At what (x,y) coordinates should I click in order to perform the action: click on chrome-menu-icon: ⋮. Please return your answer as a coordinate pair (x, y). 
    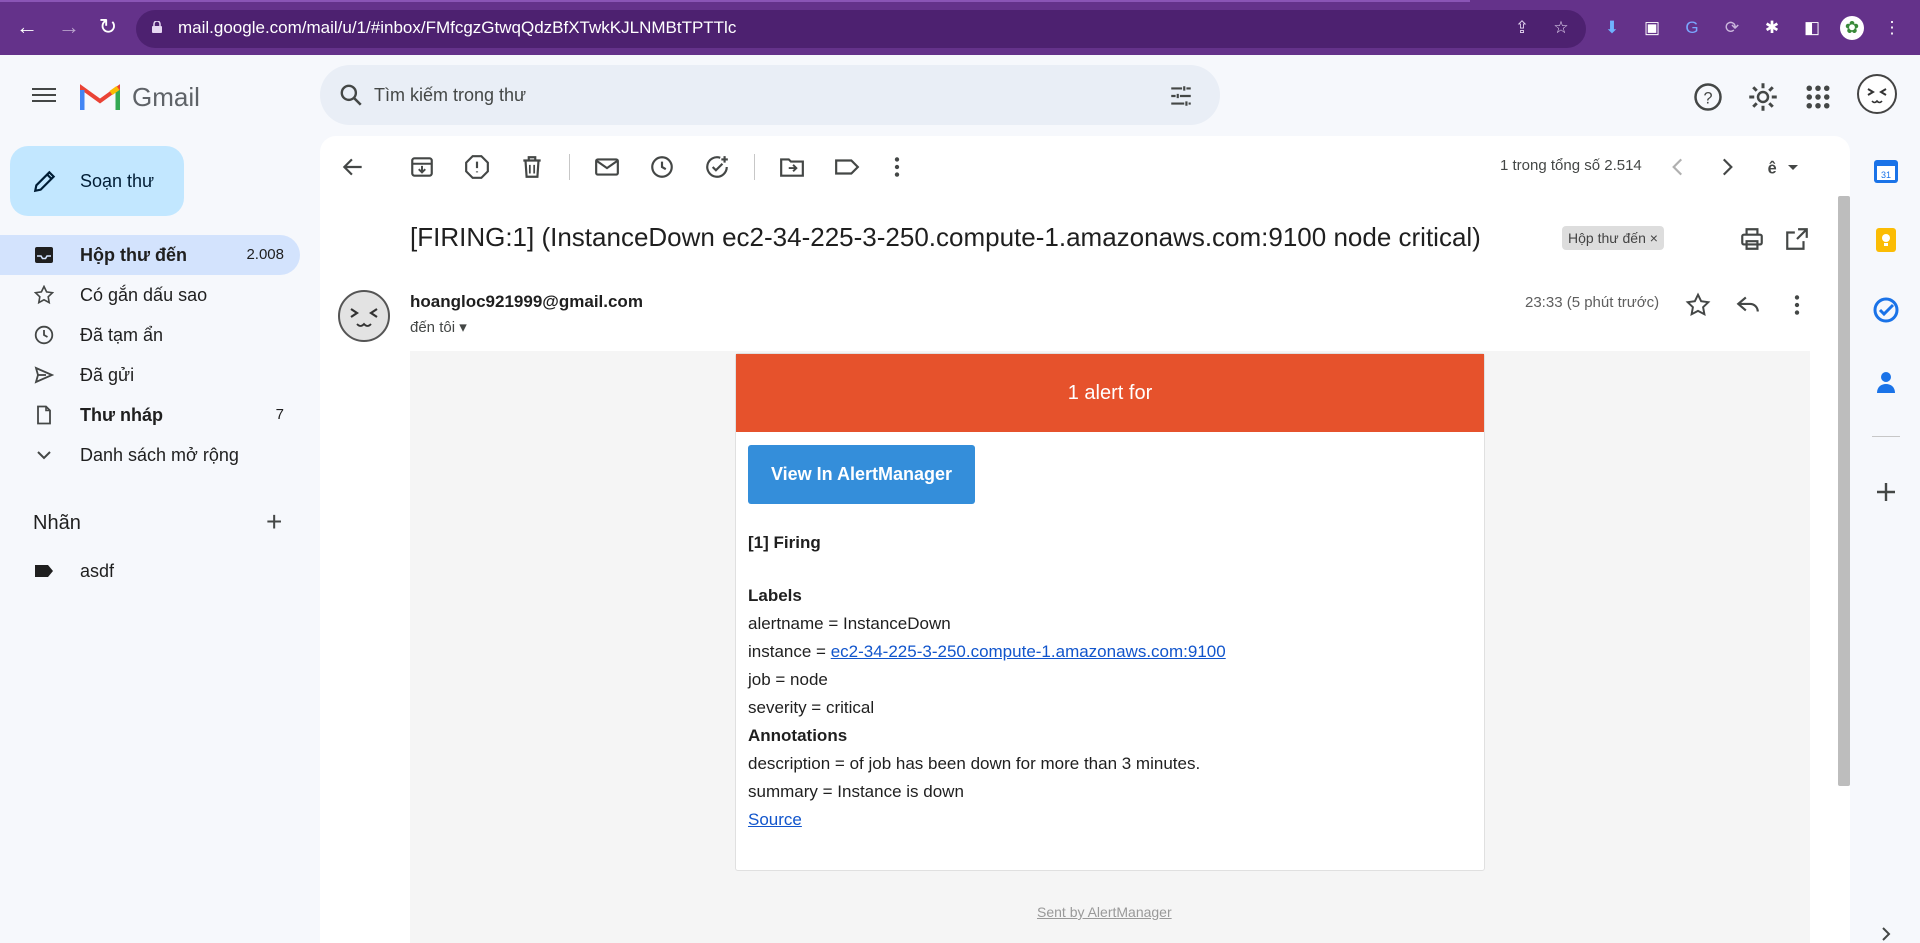
    Looking at the image, I should click on (1892, 28).